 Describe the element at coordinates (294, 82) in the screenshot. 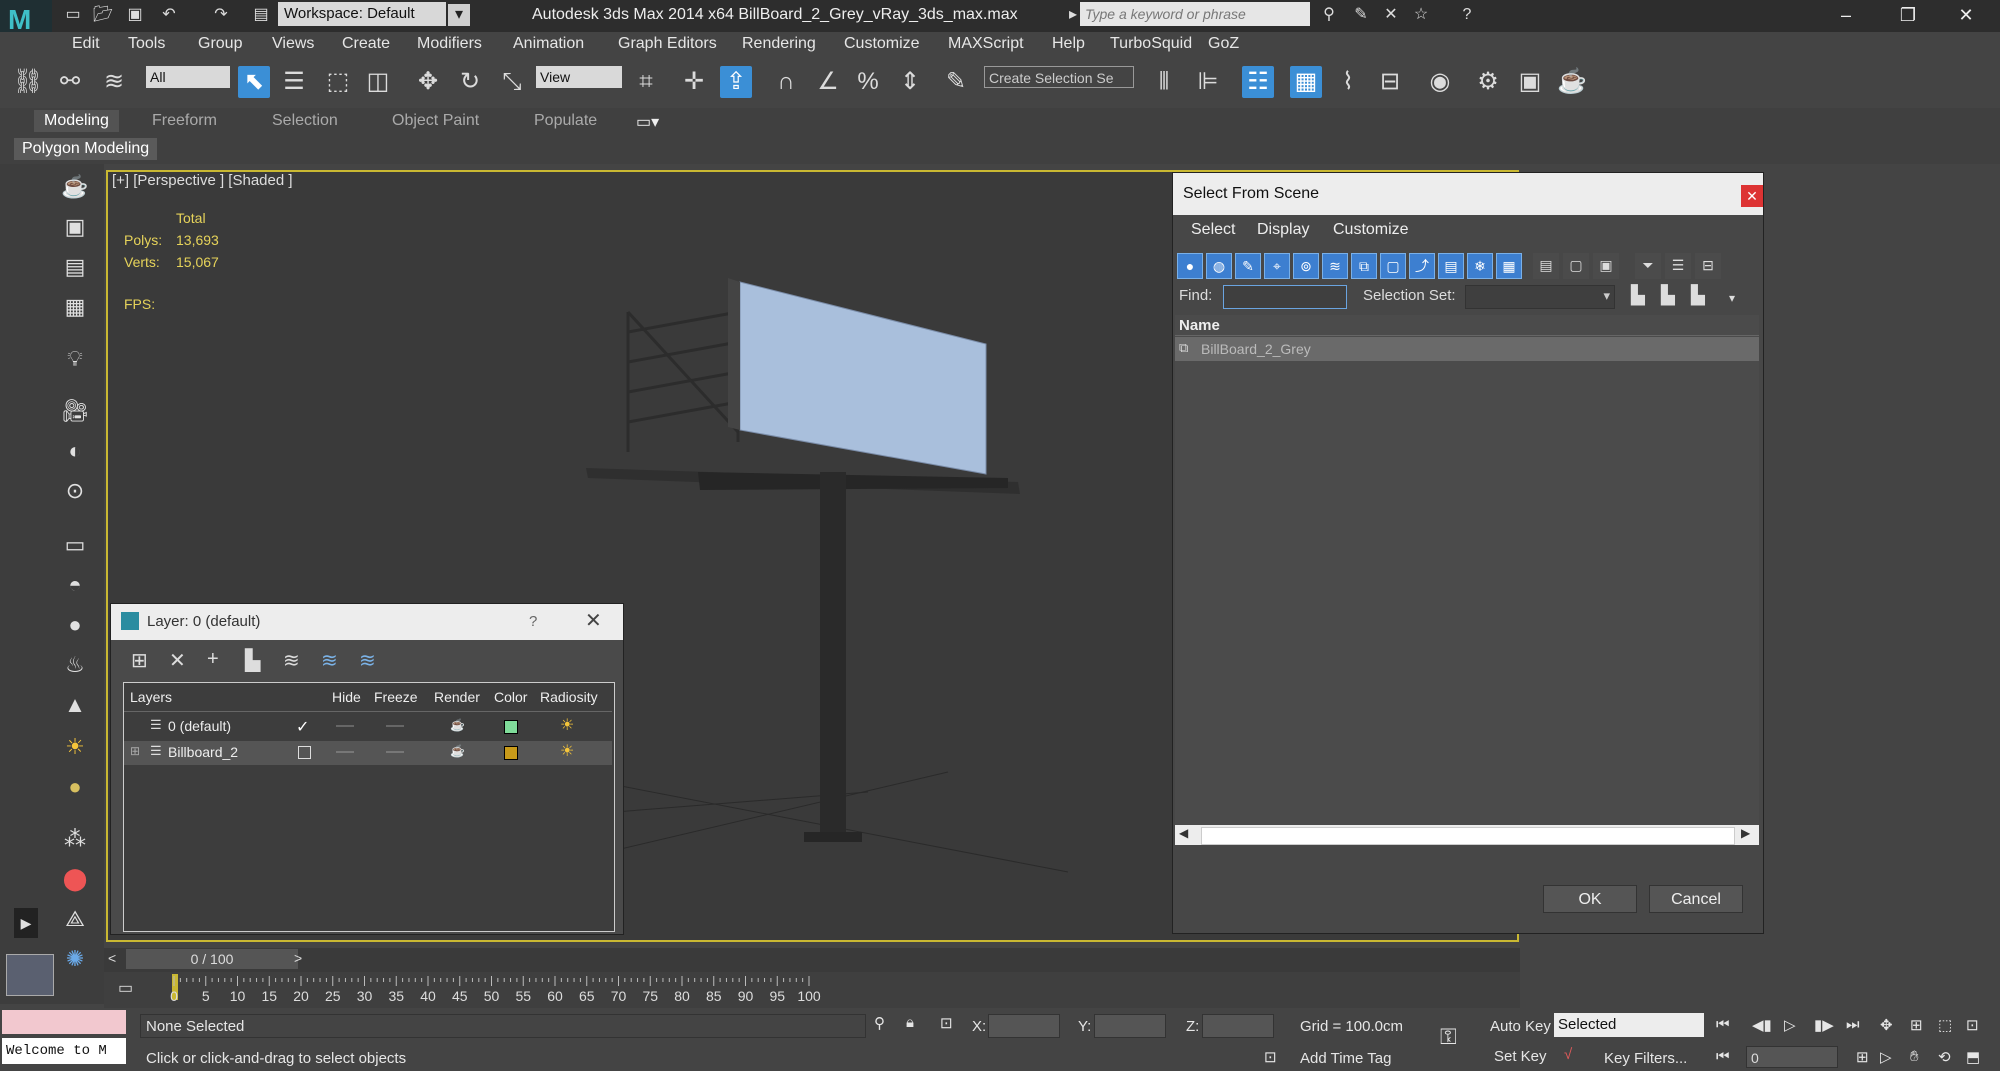

I see `select-by-name-icon: ☰` at that location.